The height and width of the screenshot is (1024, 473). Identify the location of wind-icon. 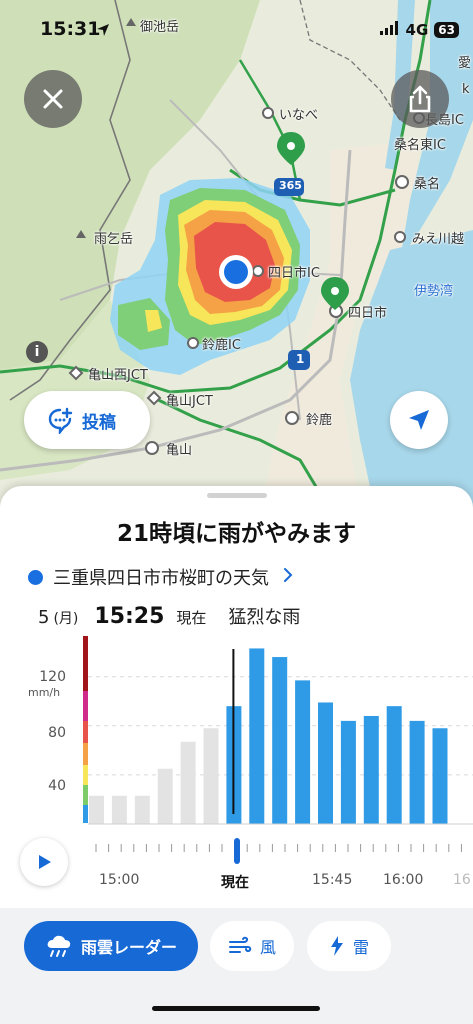
(240, 944).